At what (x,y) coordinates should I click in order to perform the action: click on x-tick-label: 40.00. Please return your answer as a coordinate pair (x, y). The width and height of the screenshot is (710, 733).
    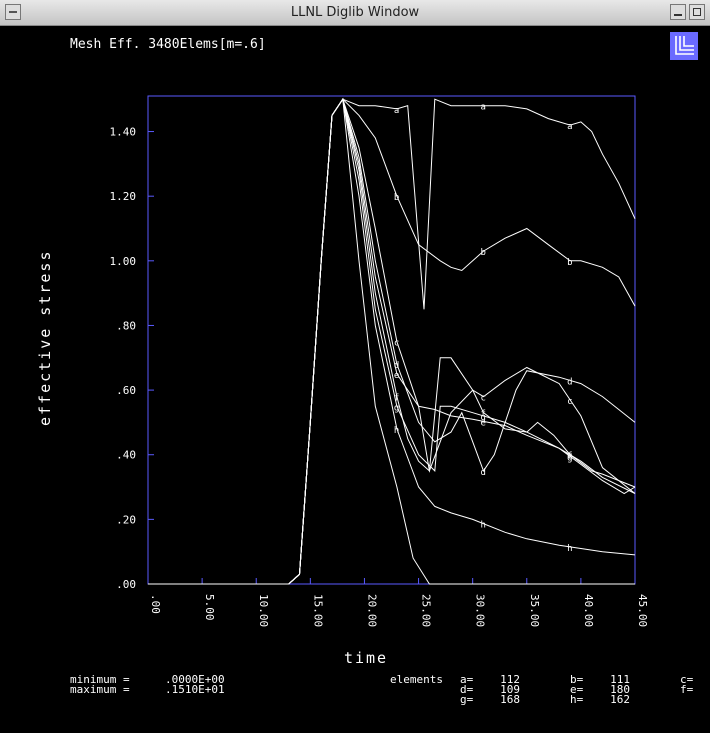
    Looking at the image, I should click on (588, 610).